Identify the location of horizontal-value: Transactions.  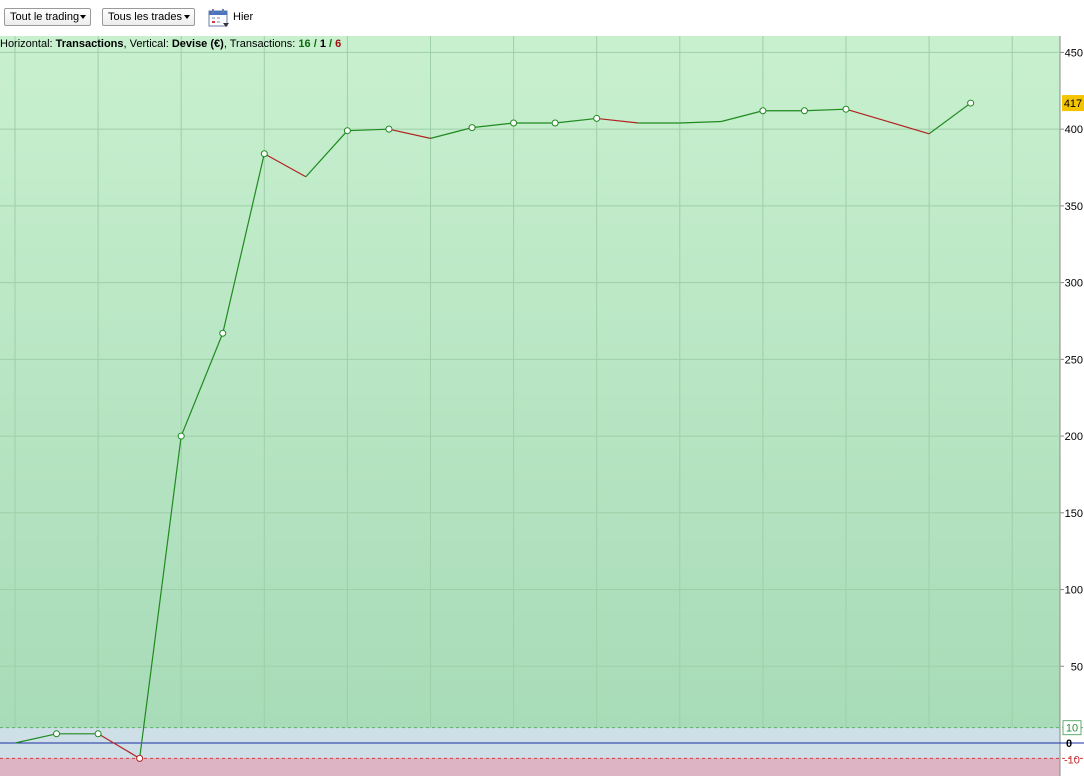
(89, 44).